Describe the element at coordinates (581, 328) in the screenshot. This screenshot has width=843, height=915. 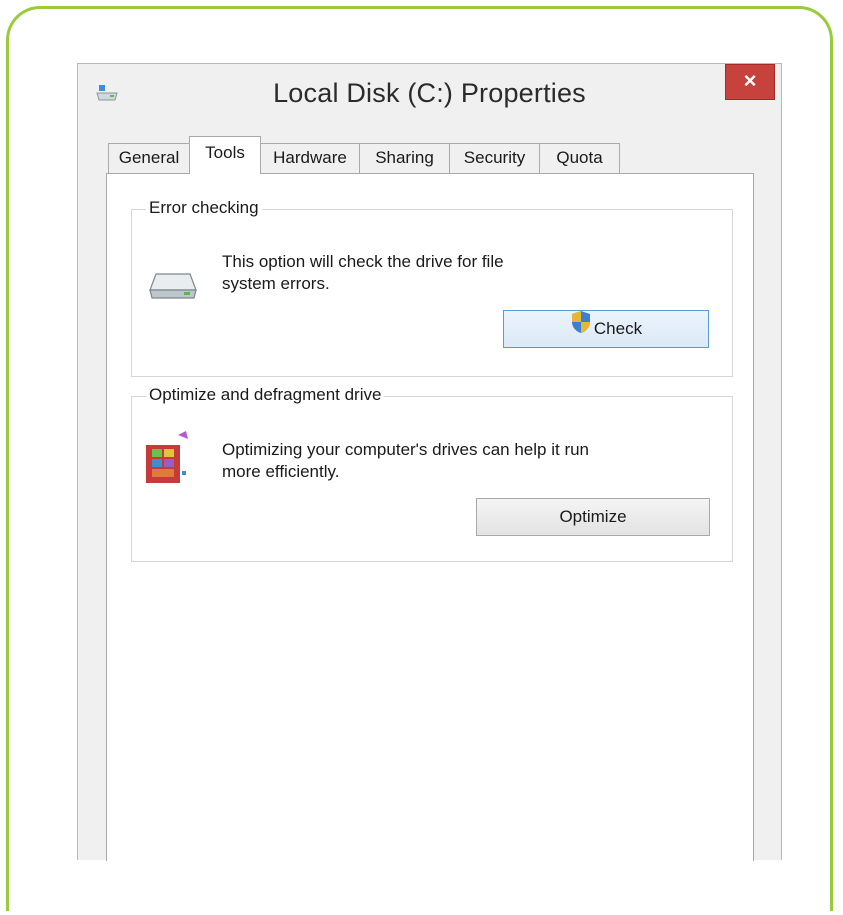
I see `uac-shield-icon` at that location.